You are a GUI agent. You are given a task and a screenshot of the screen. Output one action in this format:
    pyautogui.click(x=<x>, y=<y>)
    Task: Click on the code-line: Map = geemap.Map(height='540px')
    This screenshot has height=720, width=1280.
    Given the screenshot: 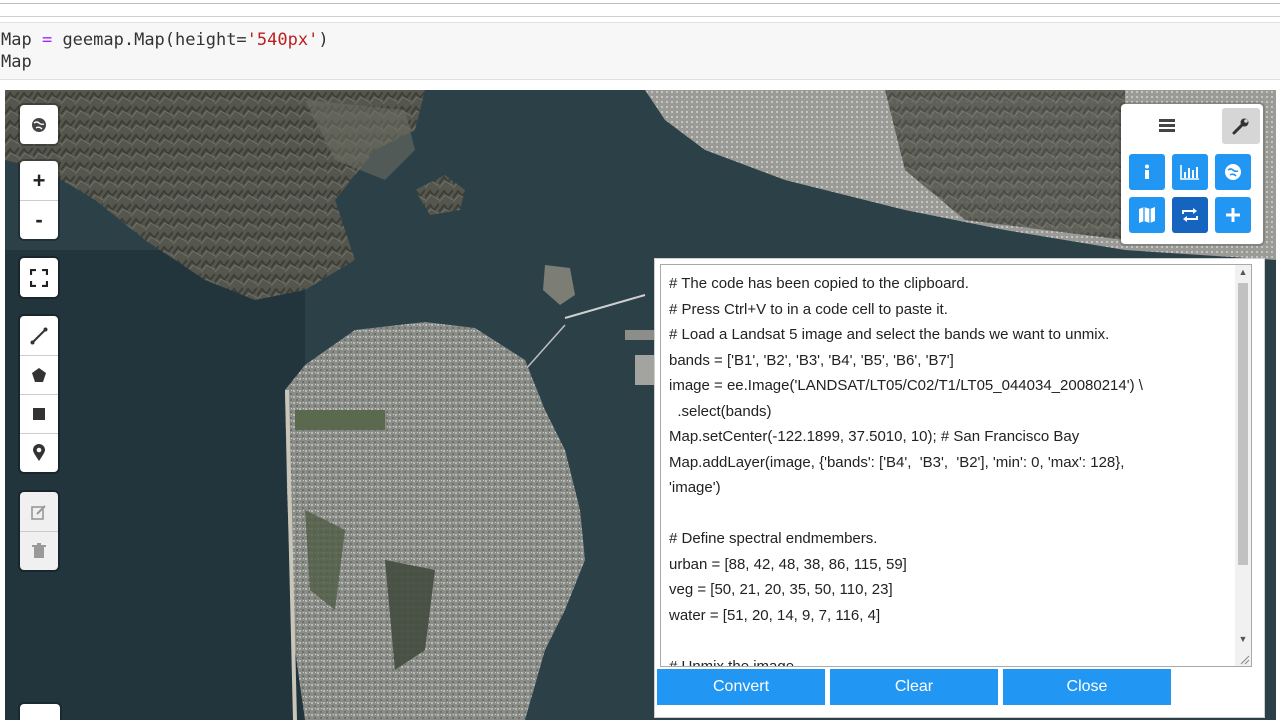 What is the action you would take?
    pyautogui.click(x=165, y=40)
    